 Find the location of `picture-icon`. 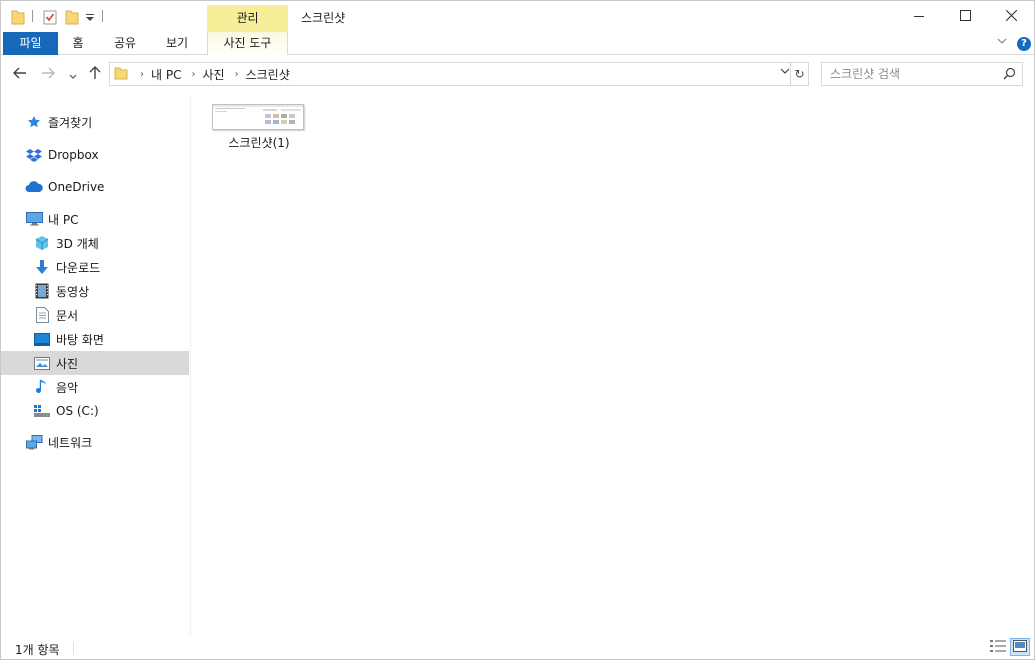

picture-icon is located at coordinates (42, 363).